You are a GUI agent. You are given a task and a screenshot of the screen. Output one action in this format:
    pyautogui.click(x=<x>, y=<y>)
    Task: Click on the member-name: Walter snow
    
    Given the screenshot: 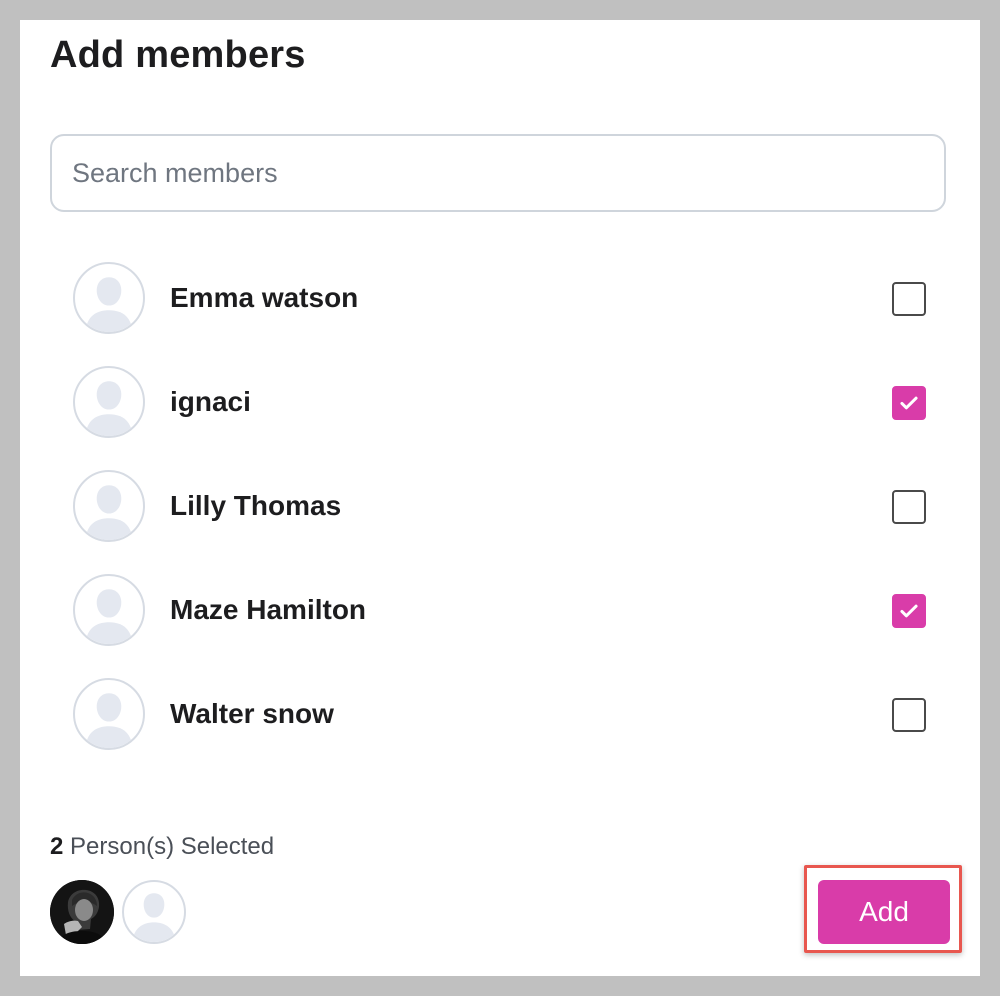 What is the action you would take?
    pyautogui.click(x=252, y=713)
    